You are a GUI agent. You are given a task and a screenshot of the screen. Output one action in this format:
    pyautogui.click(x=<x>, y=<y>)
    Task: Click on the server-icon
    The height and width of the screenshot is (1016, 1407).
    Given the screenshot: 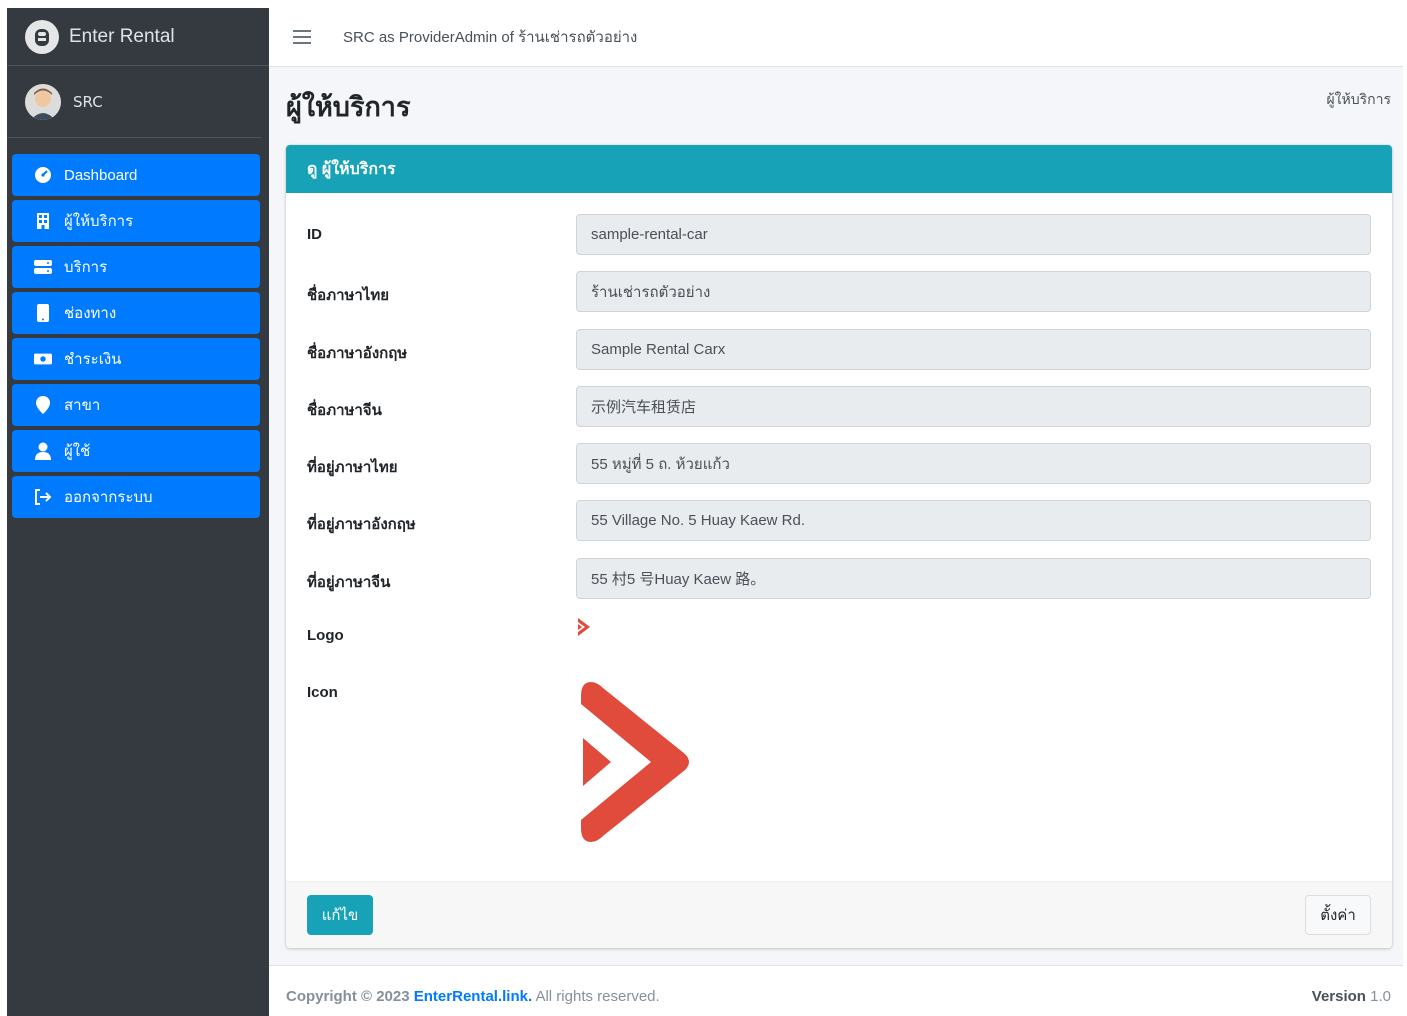 What is the action you would take?
    pyautogui.click(x=43, y=267)
    